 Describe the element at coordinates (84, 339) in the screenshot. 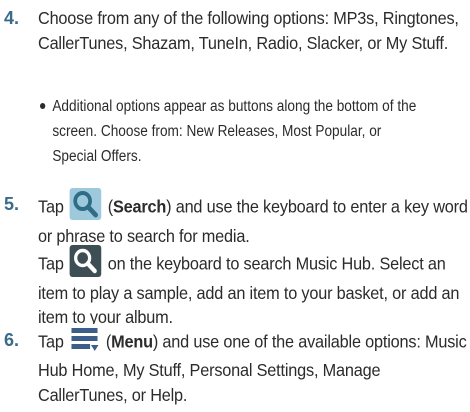

I see `menu-icon` at that location.